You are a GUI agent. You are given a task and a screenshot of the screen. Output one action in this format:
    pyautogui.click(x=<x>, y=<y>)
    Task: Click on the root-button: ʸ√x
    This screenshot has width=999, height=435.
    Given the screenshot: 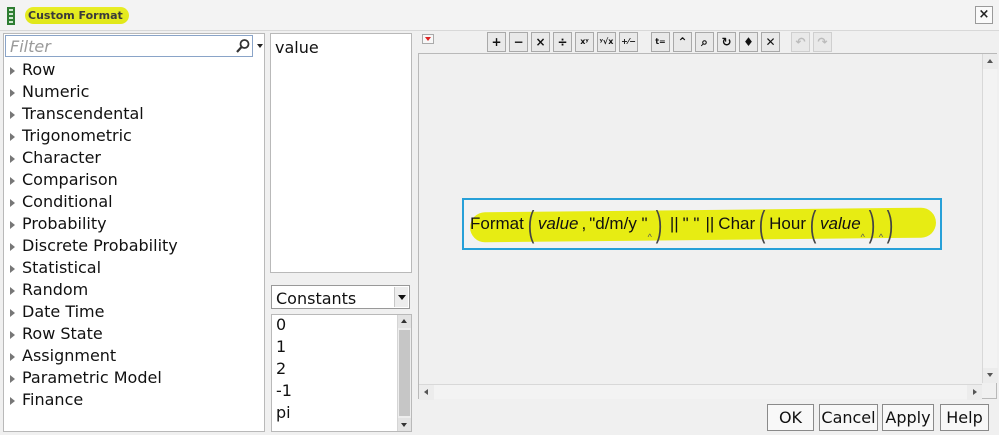 What is the action you would take?
    pyautogui.click(x=606, y=42)
    